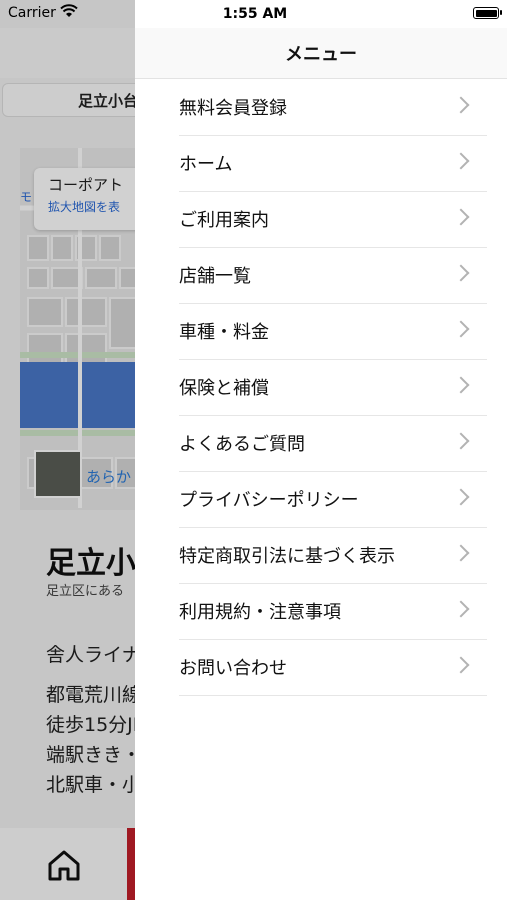  What do you see at coordinates (333, 220) in the screenshot?
I see `menu-item-guide: ご利用案内` at bounding box center [333, 220].